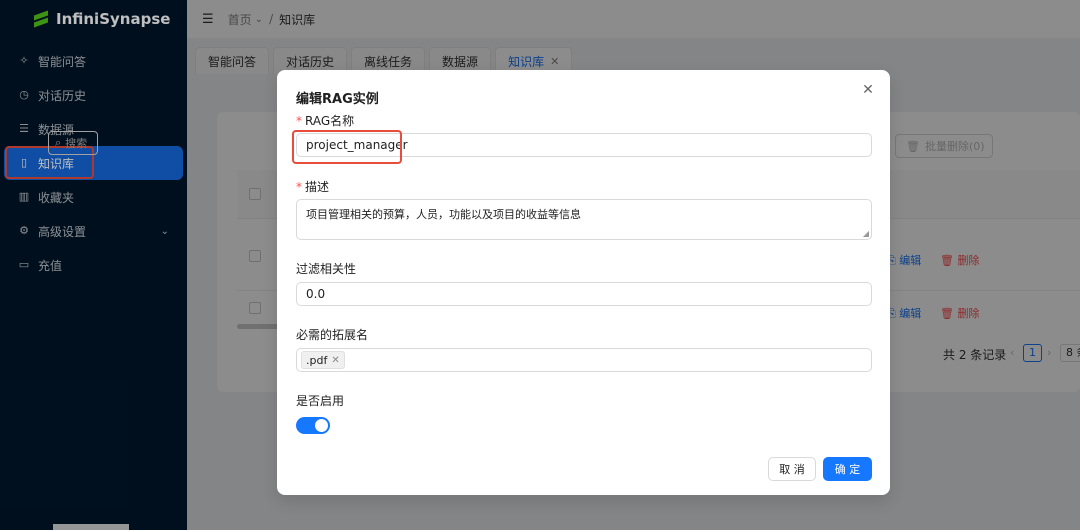  I want to click on description-textarea: 项目管理相关的预算，人员，功能以及项目的收益等信息 ◢, so click(584, 219).